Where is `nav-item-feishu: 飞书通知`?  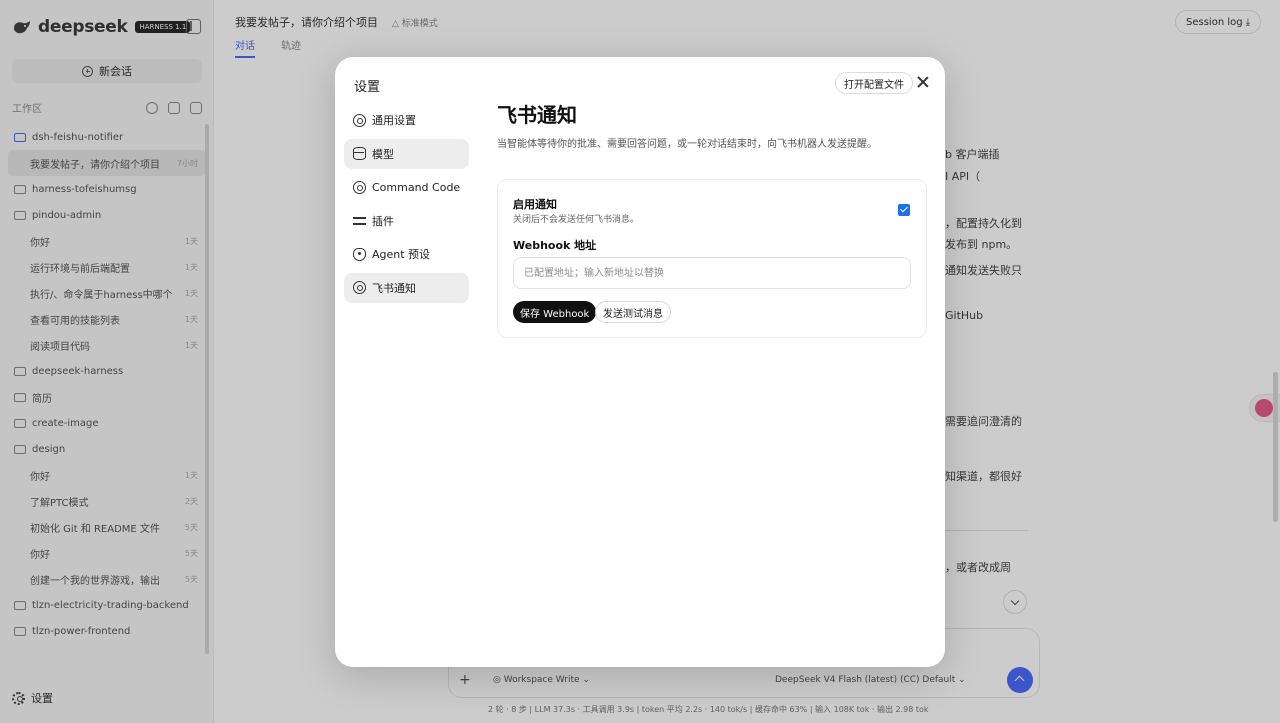 nav-item-feishu: 飞书通知 is located at coordinates (406, 287).